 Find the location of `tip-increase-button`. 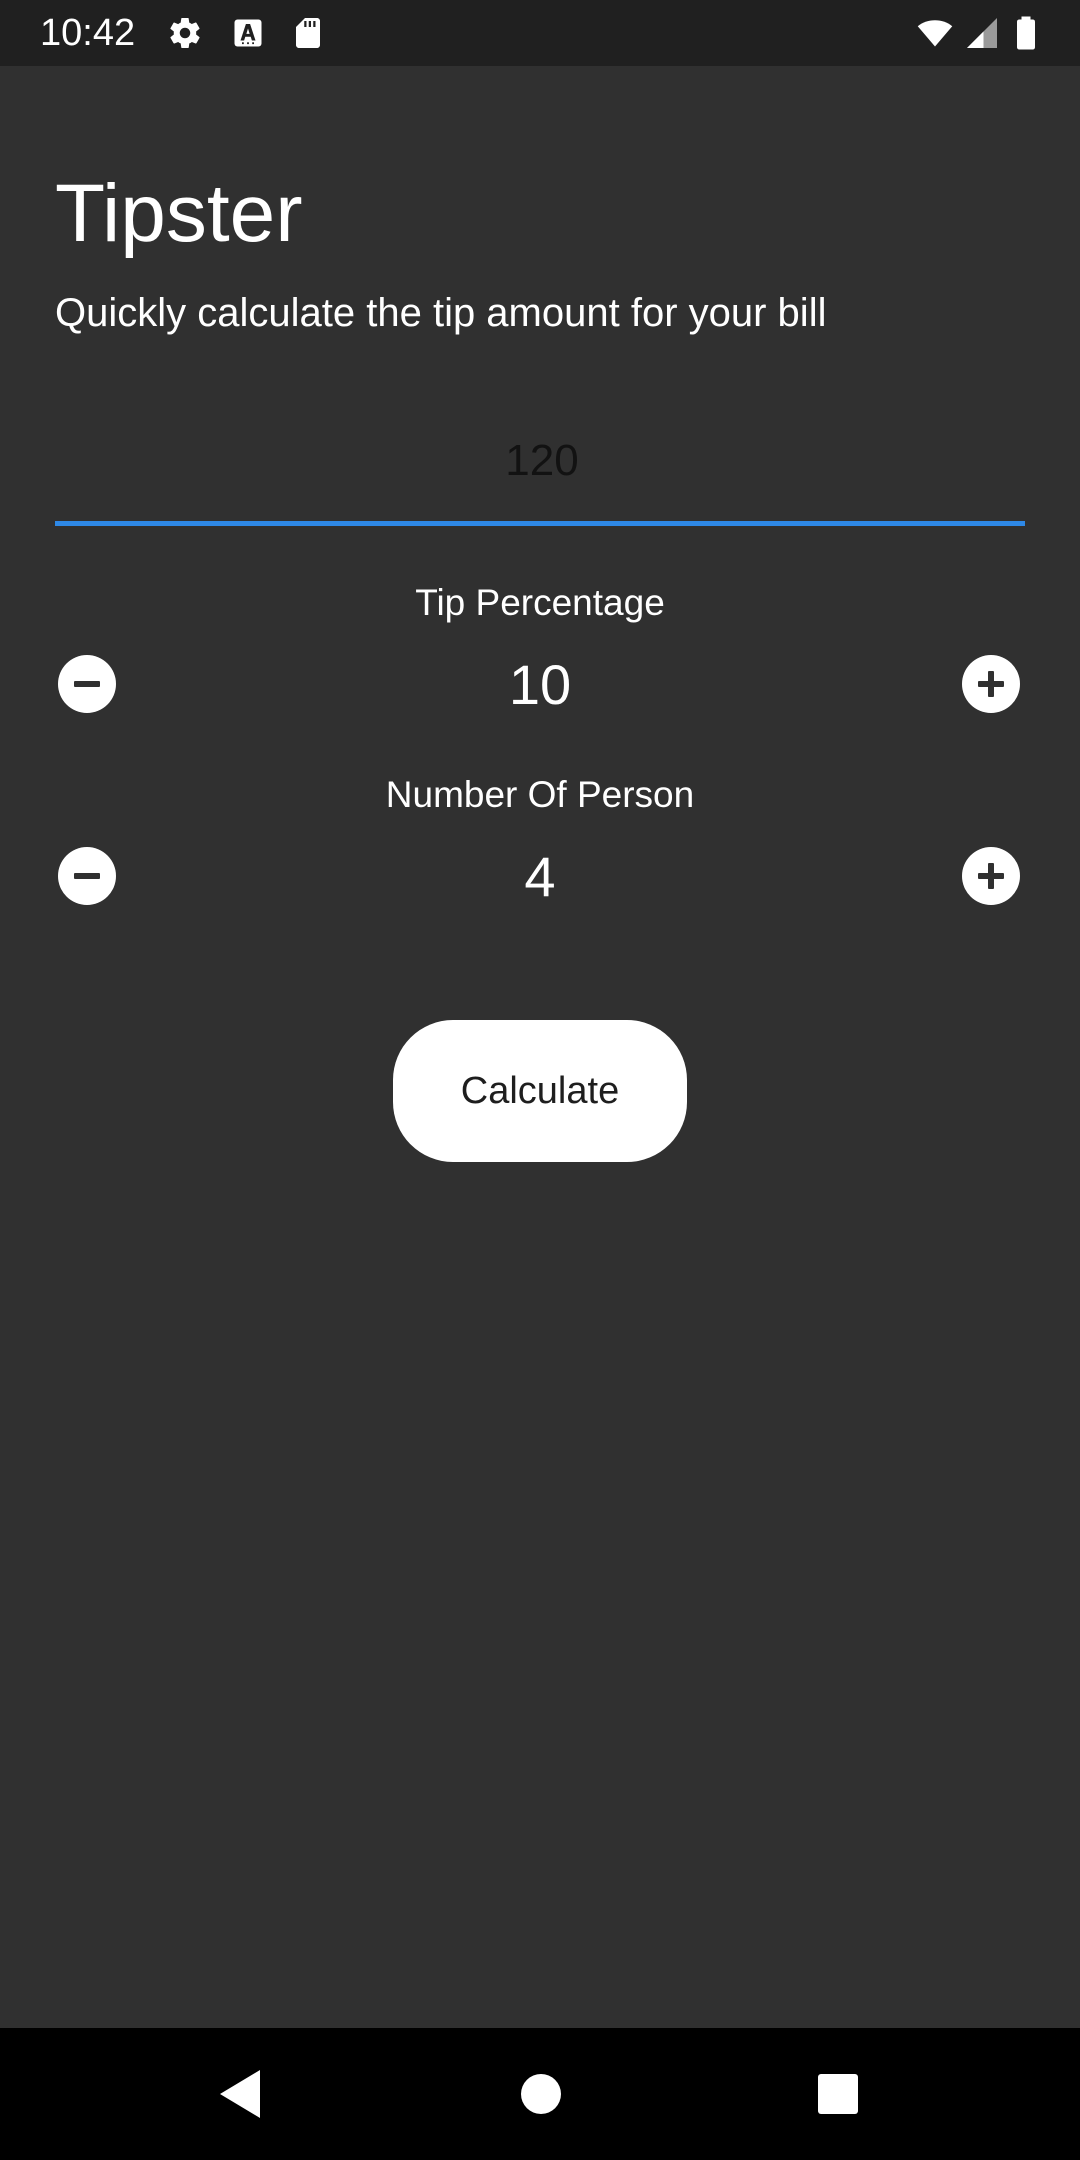

tip-increase-button is located at coordinates (991, 684).